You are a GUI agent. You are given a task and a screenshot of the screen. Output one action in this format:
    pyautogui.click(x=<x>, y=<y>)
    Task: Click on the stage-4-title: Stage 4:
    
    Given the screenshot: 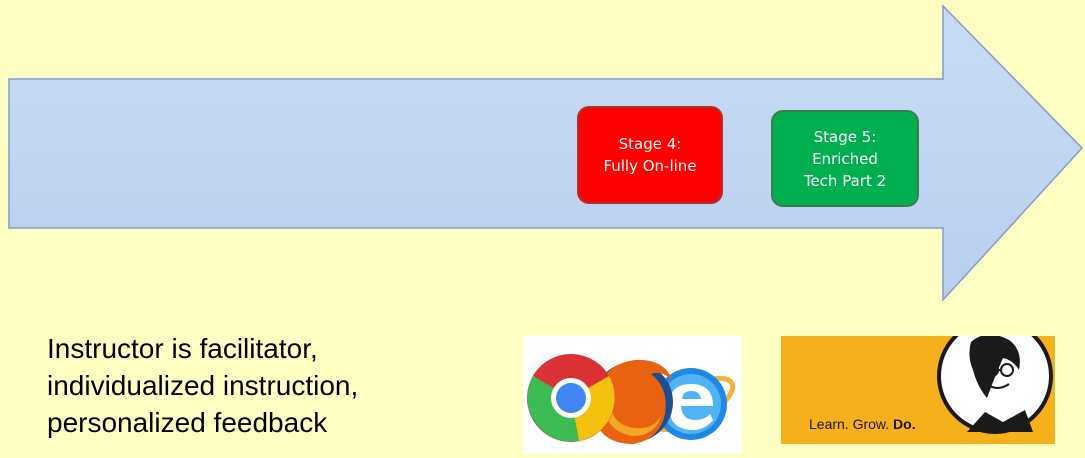 What is the action you would take?
    pyautogui.click(x=650, y=144)
    